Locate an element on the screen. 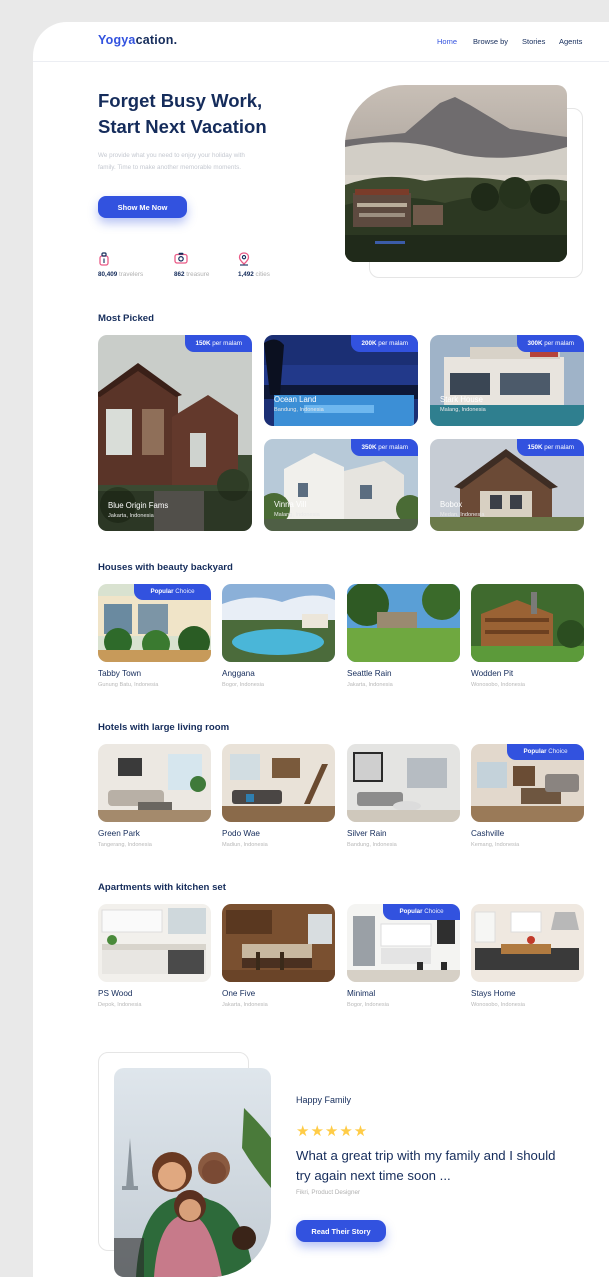 This screenshot has height=1277, width=609. kitchen-card-3-image: Popular Choice is located at coordinates (403, 943).